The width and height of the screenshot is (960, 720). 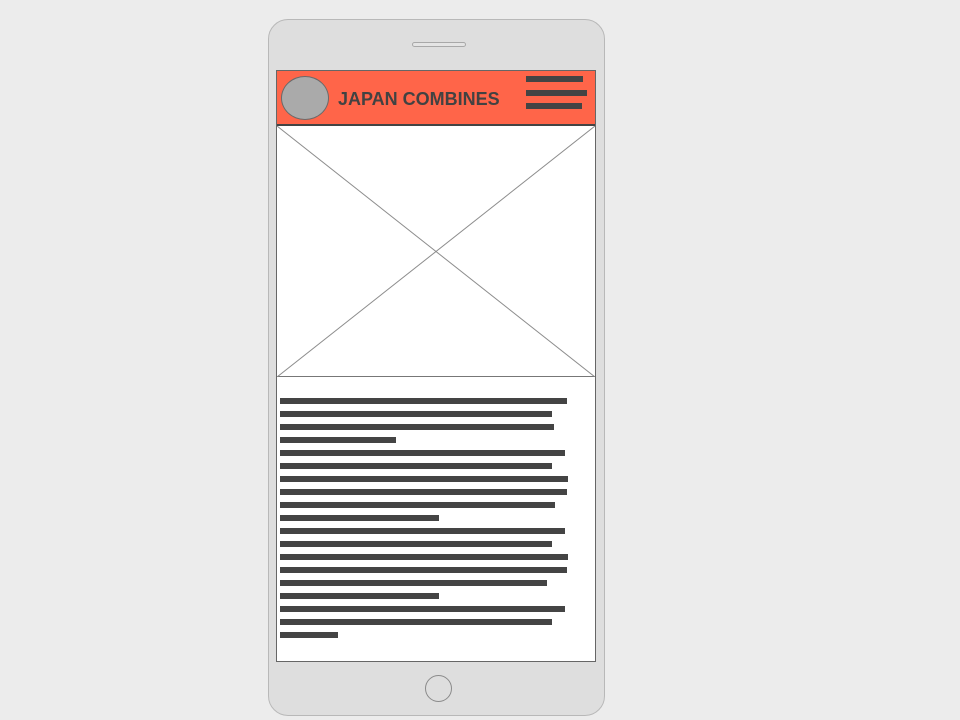 I want to click on hero-image-placeholder, so click(x=436, y=251).